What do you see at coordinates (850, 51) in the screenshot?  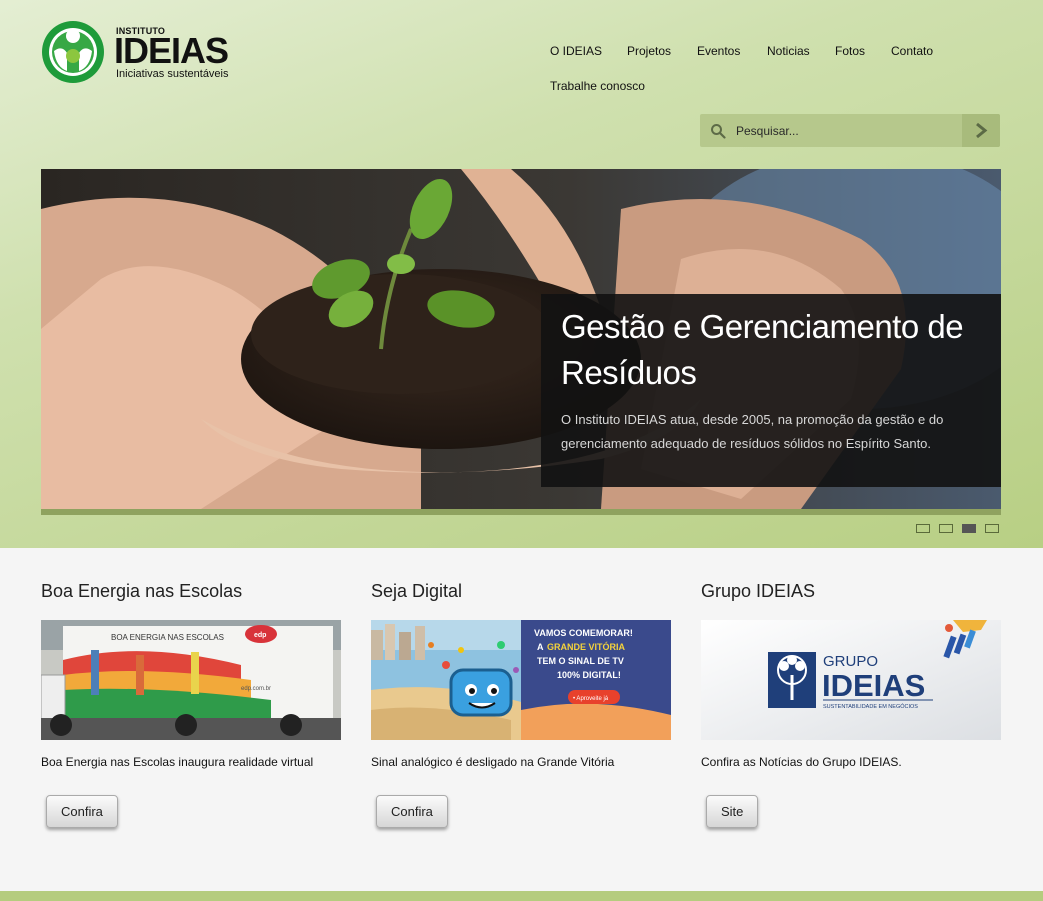 I see `nav-item-fotos: Fotos` at bounding box center [850, 51].